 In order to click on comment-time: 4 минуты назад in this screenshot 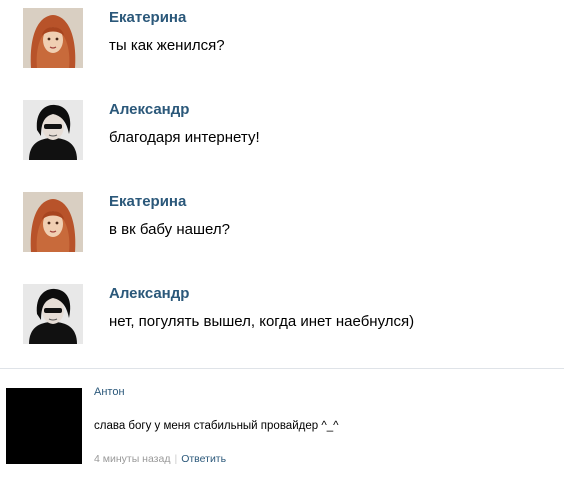, I will do `click(132, 459)`.